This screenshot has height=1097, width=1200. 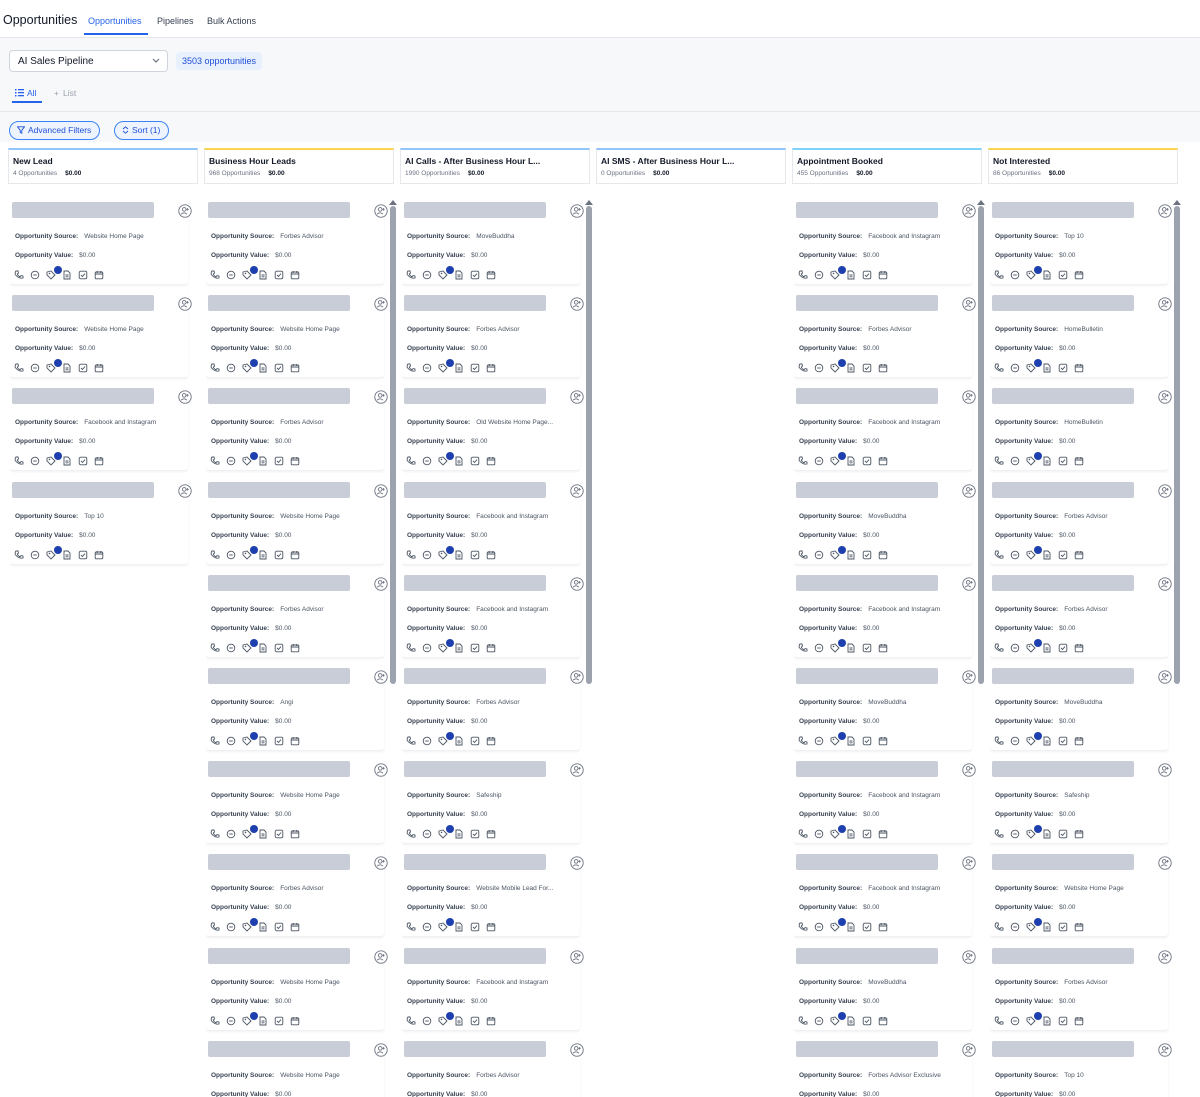 I want to click on tab-bulk-actions: Bulk Actions, so click(x=231, y=21).